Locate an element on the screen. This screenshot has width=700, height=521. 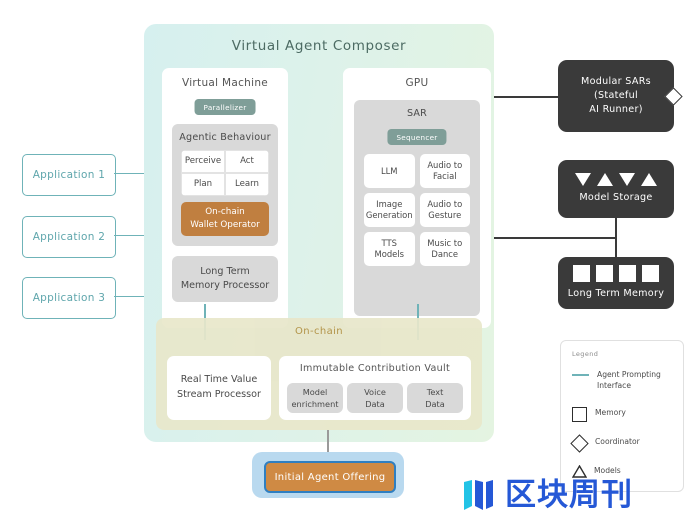
long-term-memory-label: Long Term Memory is located at coordinates (616, 294).